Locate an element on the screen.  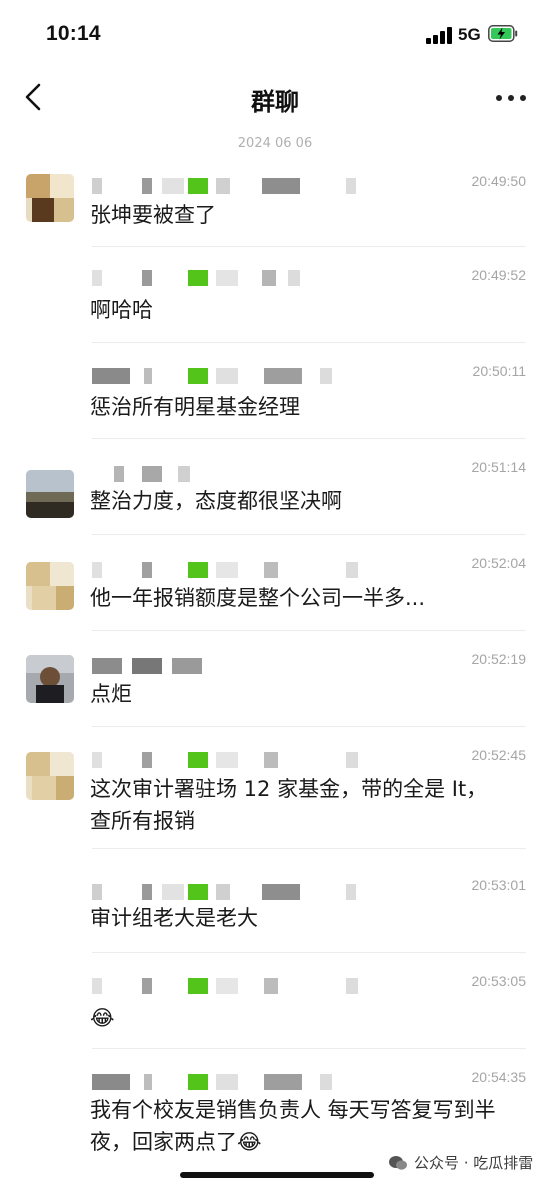
message-text: 这次审计署驻场 12 家基金，带的全是 It，查所有报销 is located at coordinates (289, 805).